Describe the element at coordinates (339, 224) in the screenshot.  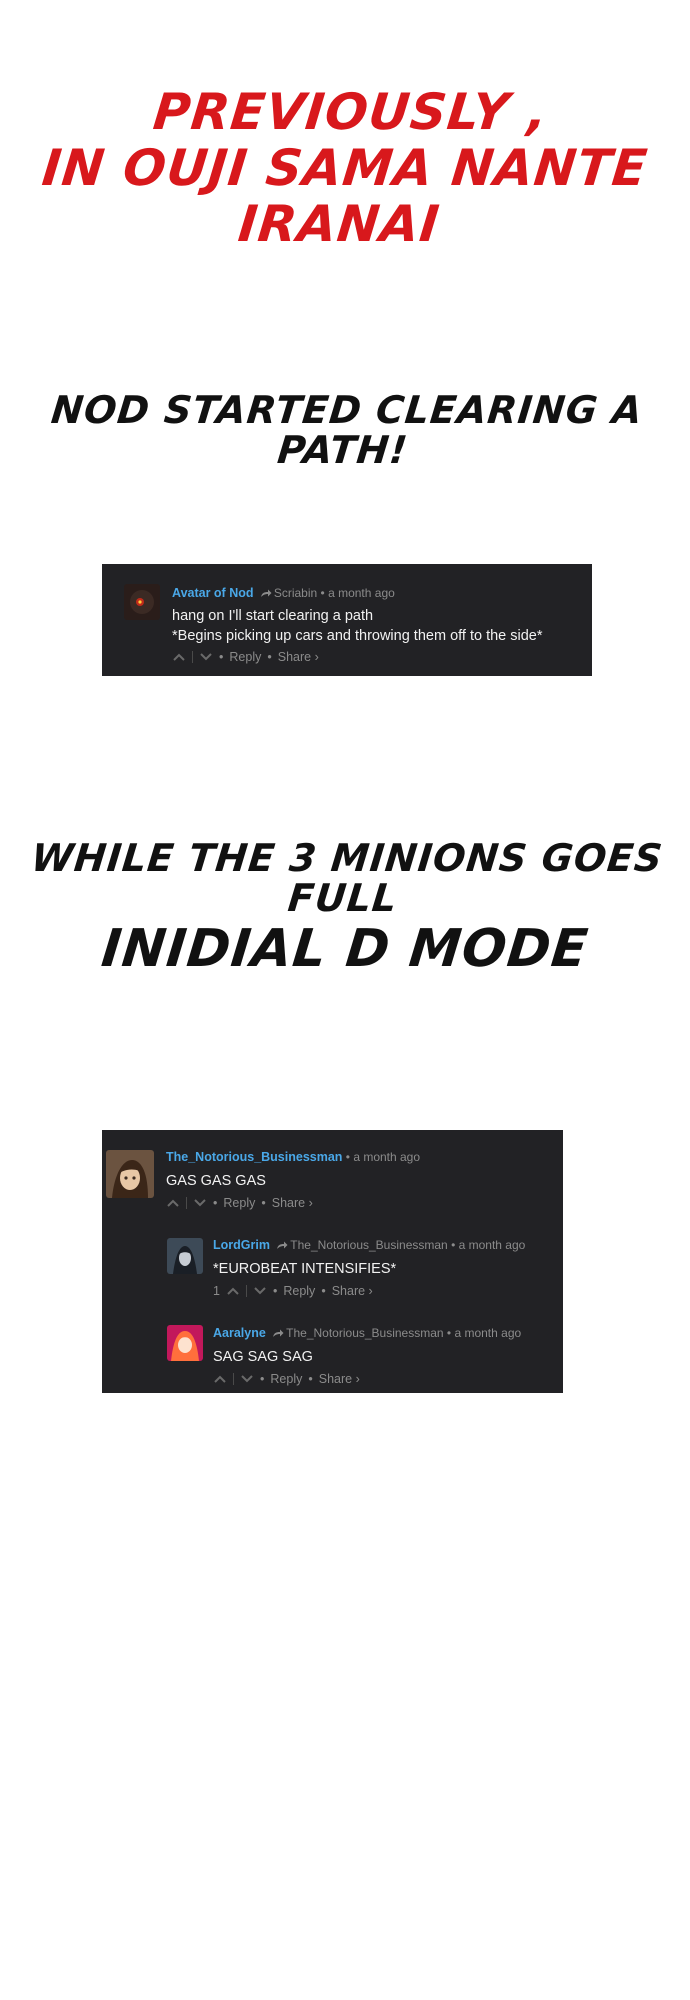
I see `intro-title-line3: IRANAI` at that location.